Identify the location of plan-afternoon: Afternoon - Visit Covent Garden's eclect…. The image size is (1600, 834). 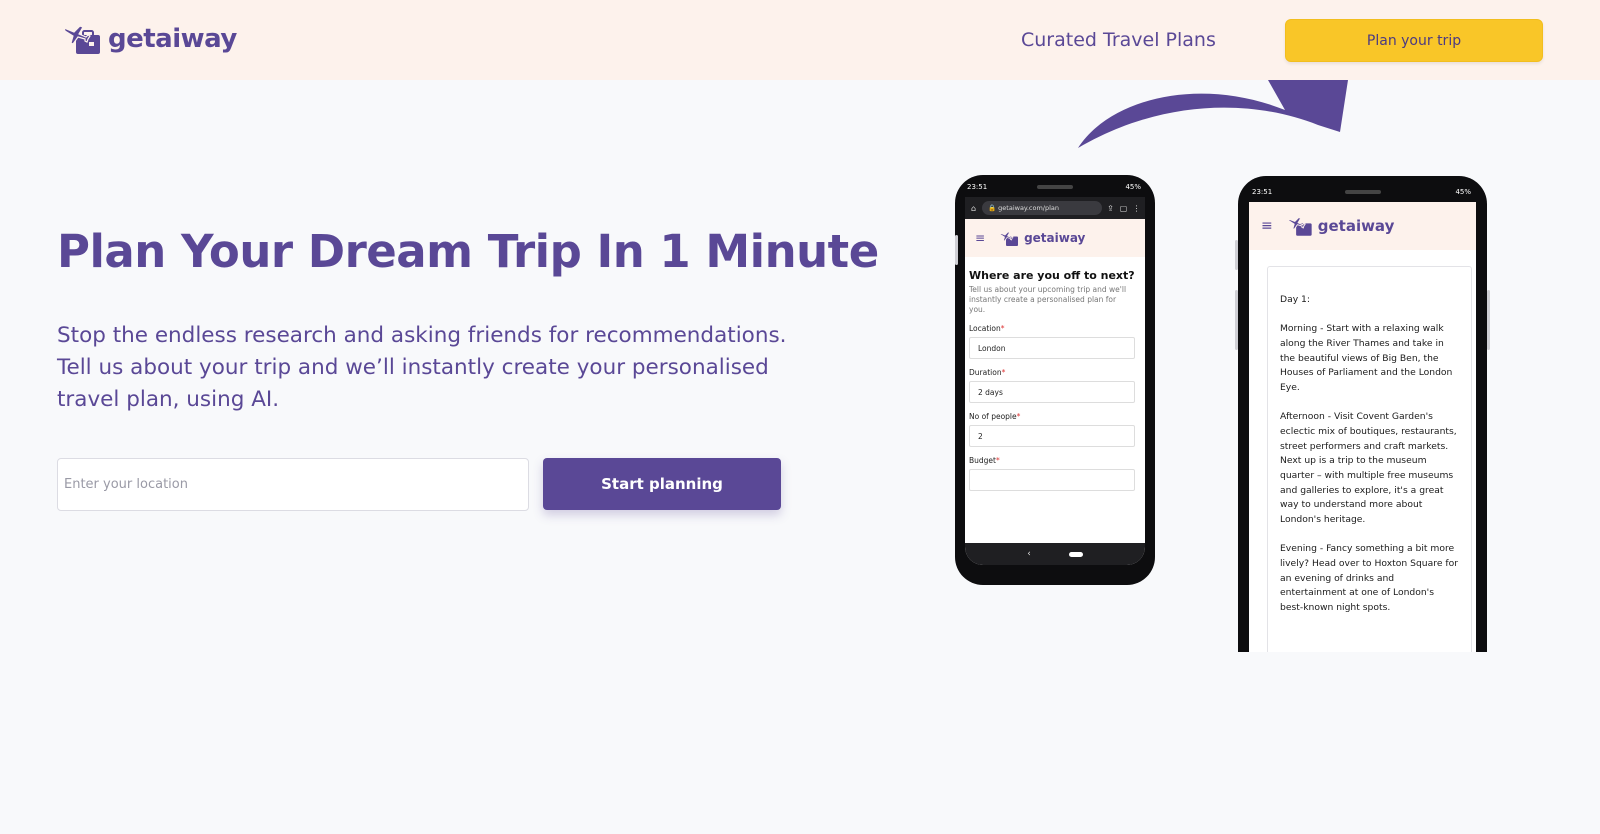
(1368, 468).